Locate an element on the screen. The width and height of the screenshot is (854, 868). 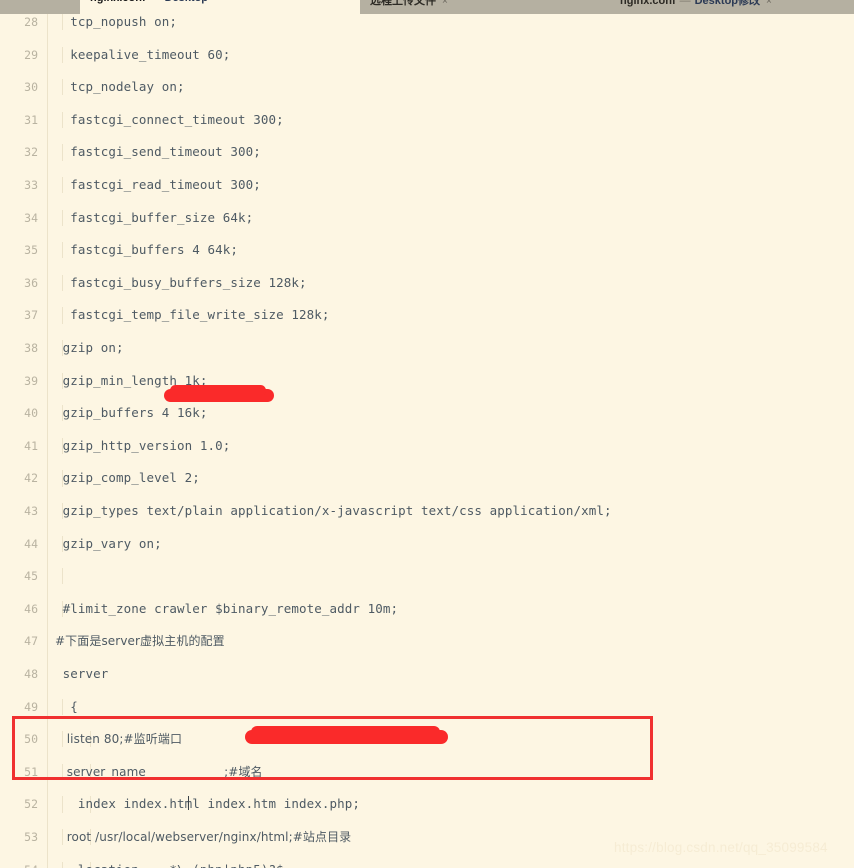
code-line: 42 gzip_comp_level 2; is located at coordinates (427, 478).